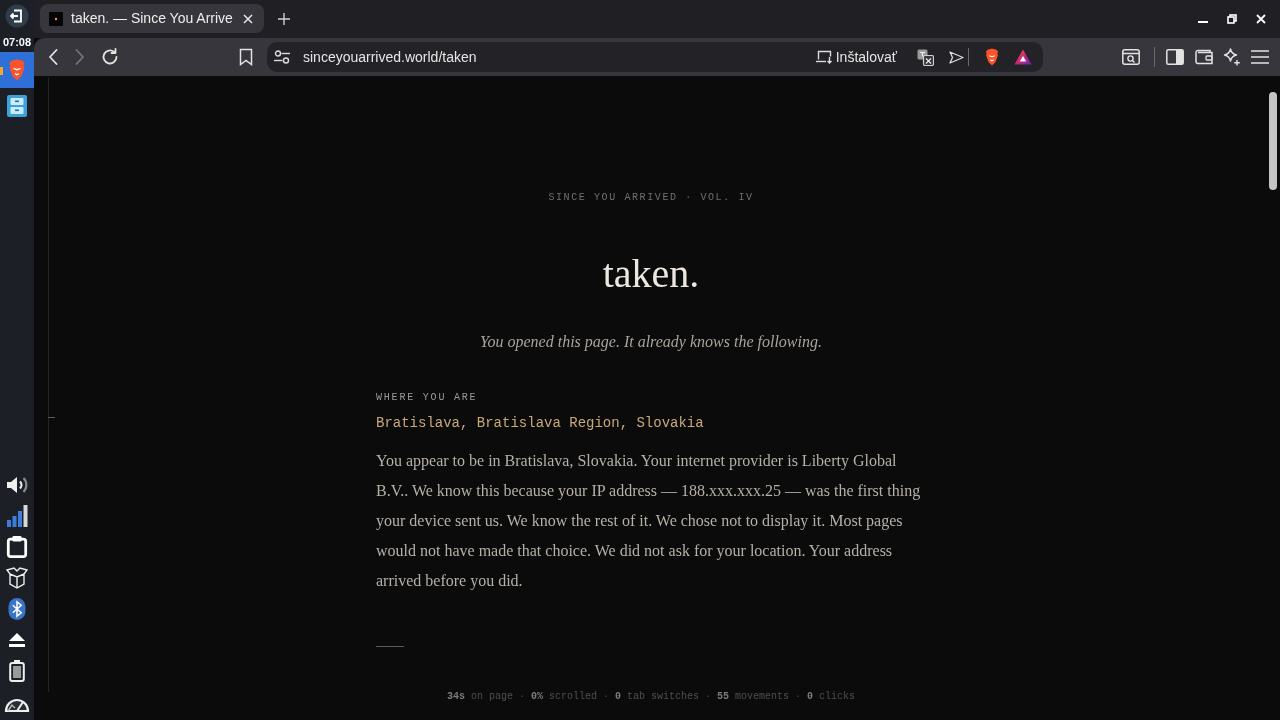  What do you see at coordinates (1, 71) in the screenshot?
I see `marker-icon` at bounding box center [1, 71].